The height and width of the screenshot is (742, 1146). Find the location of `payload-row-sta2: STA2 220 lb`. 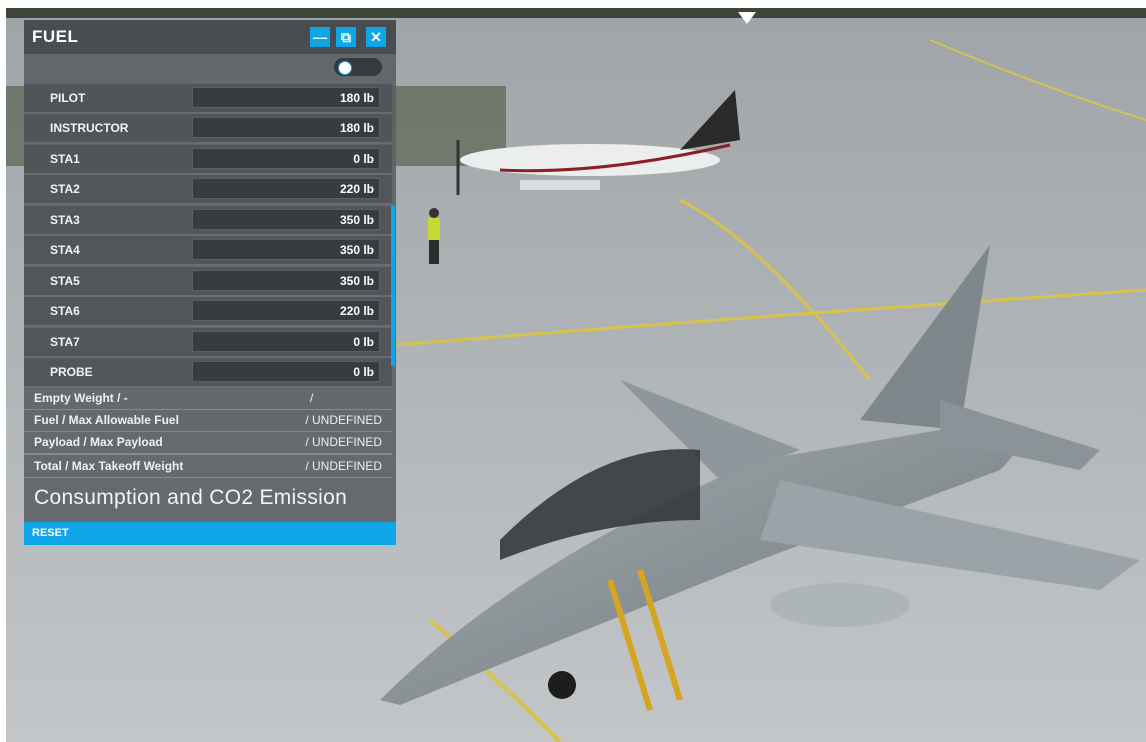

payload-row-sta2: STA2 220 lb is located at coordinates (208, 190).